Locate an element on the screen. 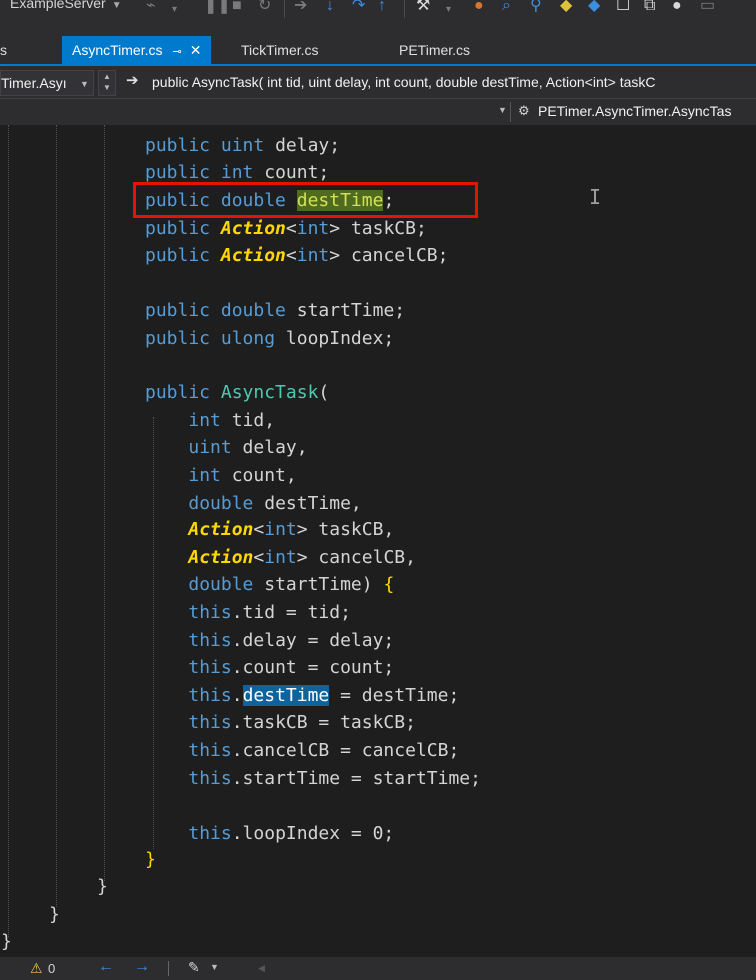  startup-project-dropdown: ExampleServer ▼ is located at coordinates (66, 5).